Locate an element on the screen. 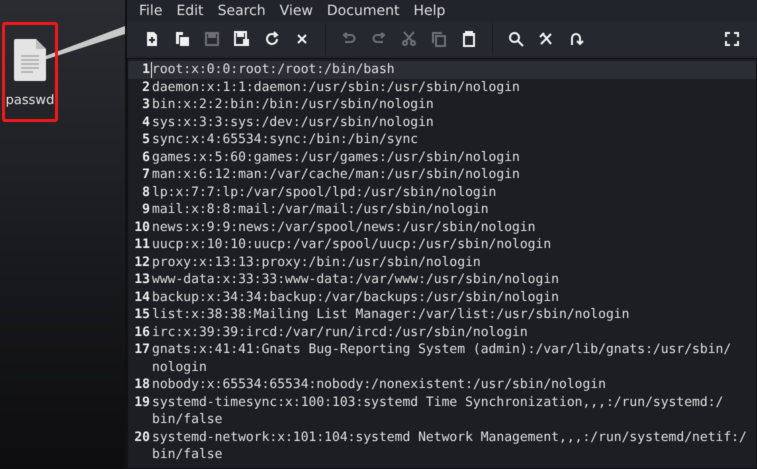 The image size is (757, 469). code-line: nologin is located at coordinates (180, 367).